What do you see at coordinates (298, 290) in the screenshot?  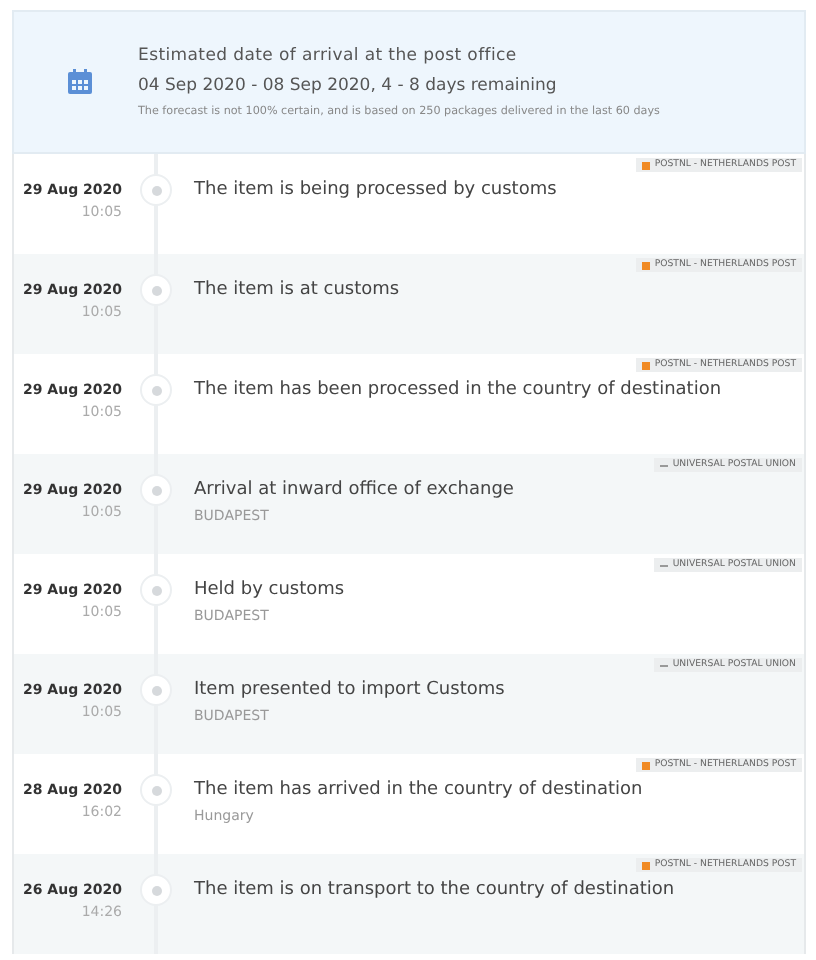 I see `event-status: The item is at customs` at bounding box center [298, 290].